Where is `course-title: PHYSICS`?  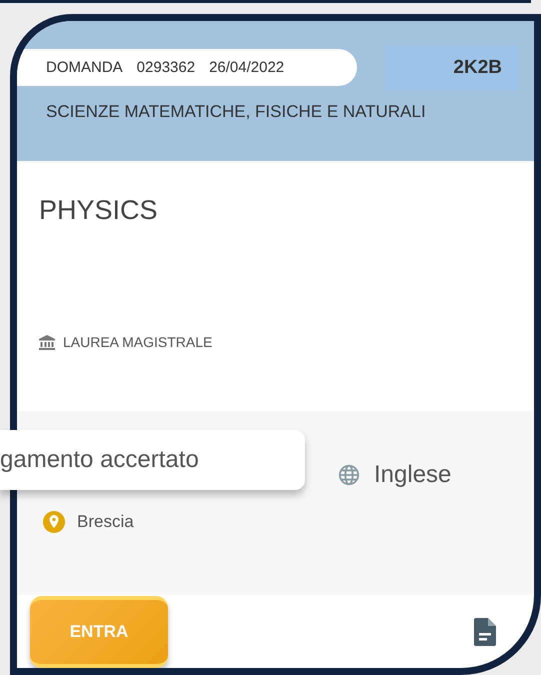
course-title: PHYSICS is located at coordinates (99, 210).